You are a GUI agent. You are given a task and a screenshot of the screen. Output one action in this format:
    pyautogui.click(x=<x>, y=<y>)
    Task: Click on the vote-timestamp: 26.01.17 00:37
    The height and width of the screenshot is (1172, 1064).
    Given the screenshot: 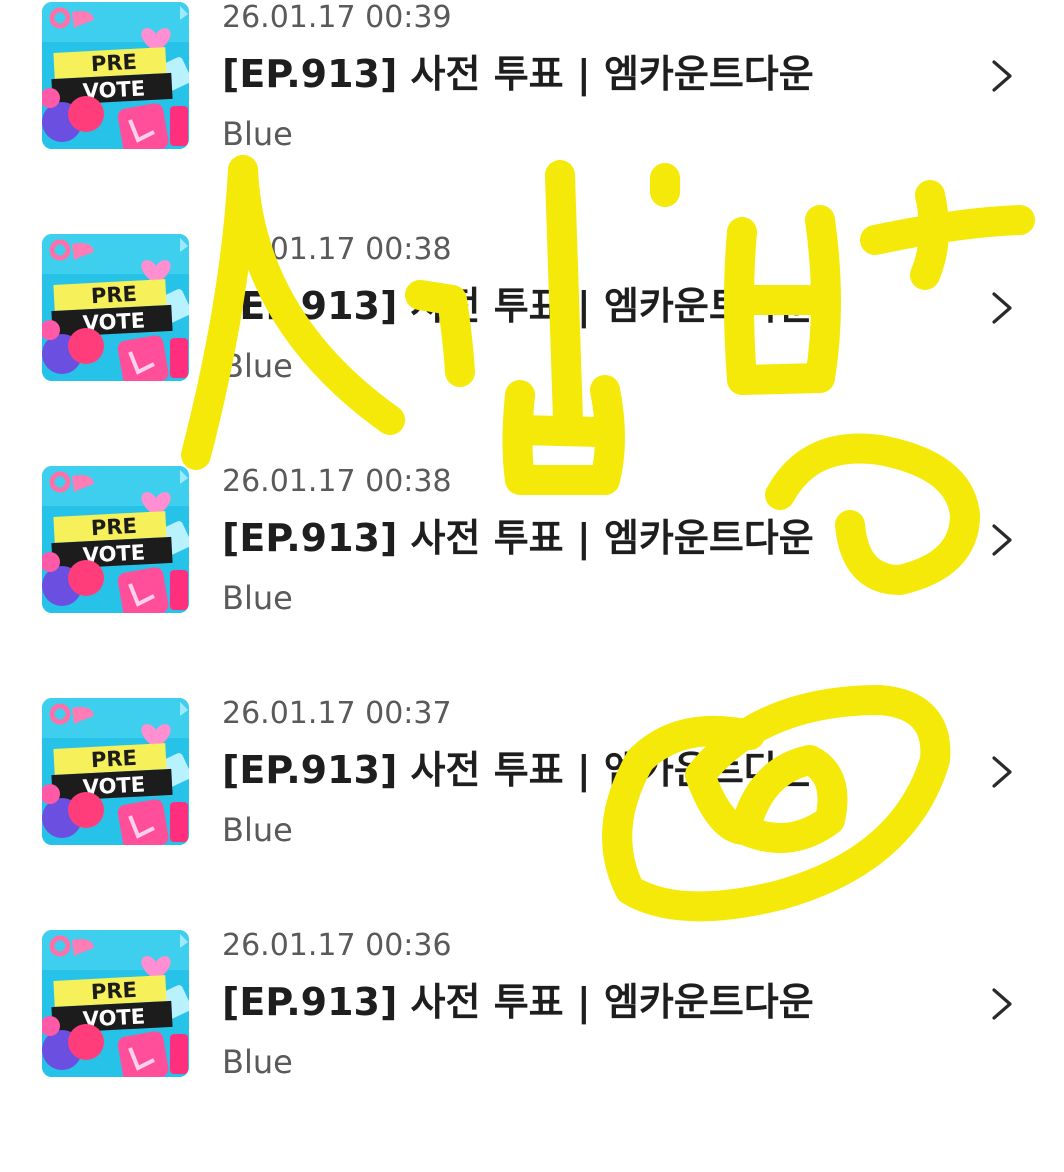 What is the action you would take?
    pyautogui.click(x=337, y=713)
    